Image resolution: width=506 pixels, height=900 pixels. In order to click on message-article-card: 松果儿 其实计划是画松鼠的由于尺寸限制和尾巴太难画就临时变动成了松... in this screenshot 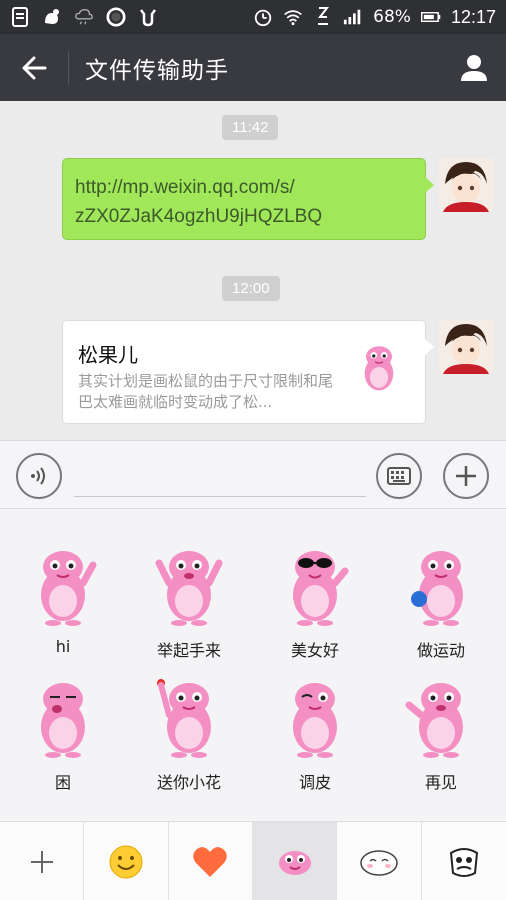, I will do `click(248, 372)`.